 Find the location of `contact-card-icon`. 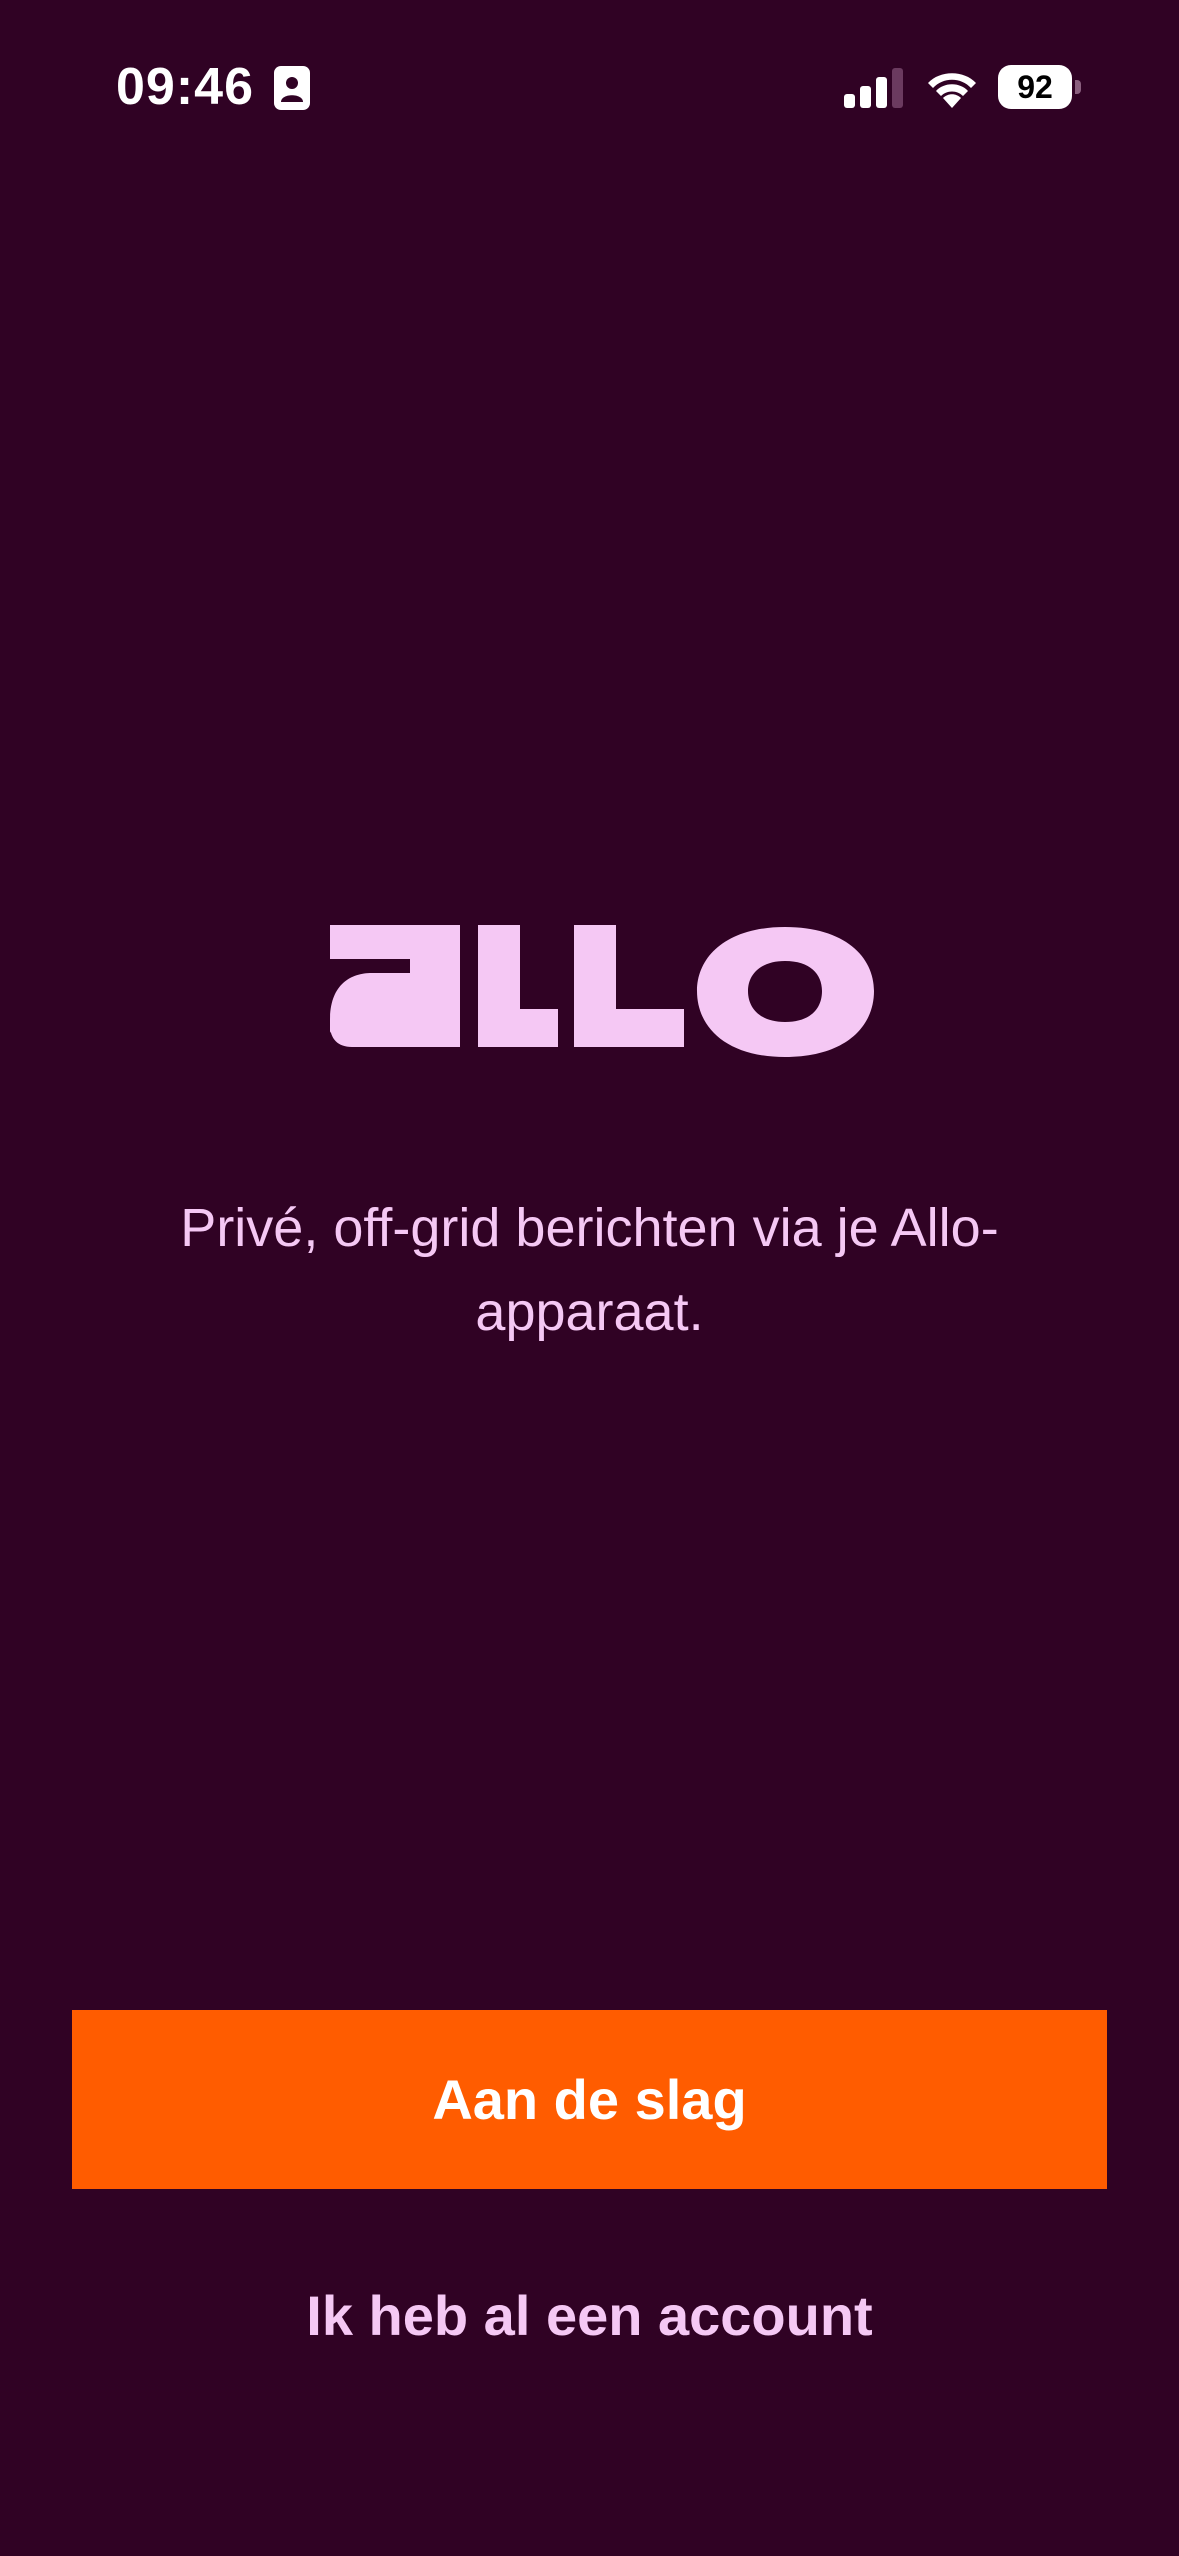

contact-card-icon is located at coordinates (292, 88).